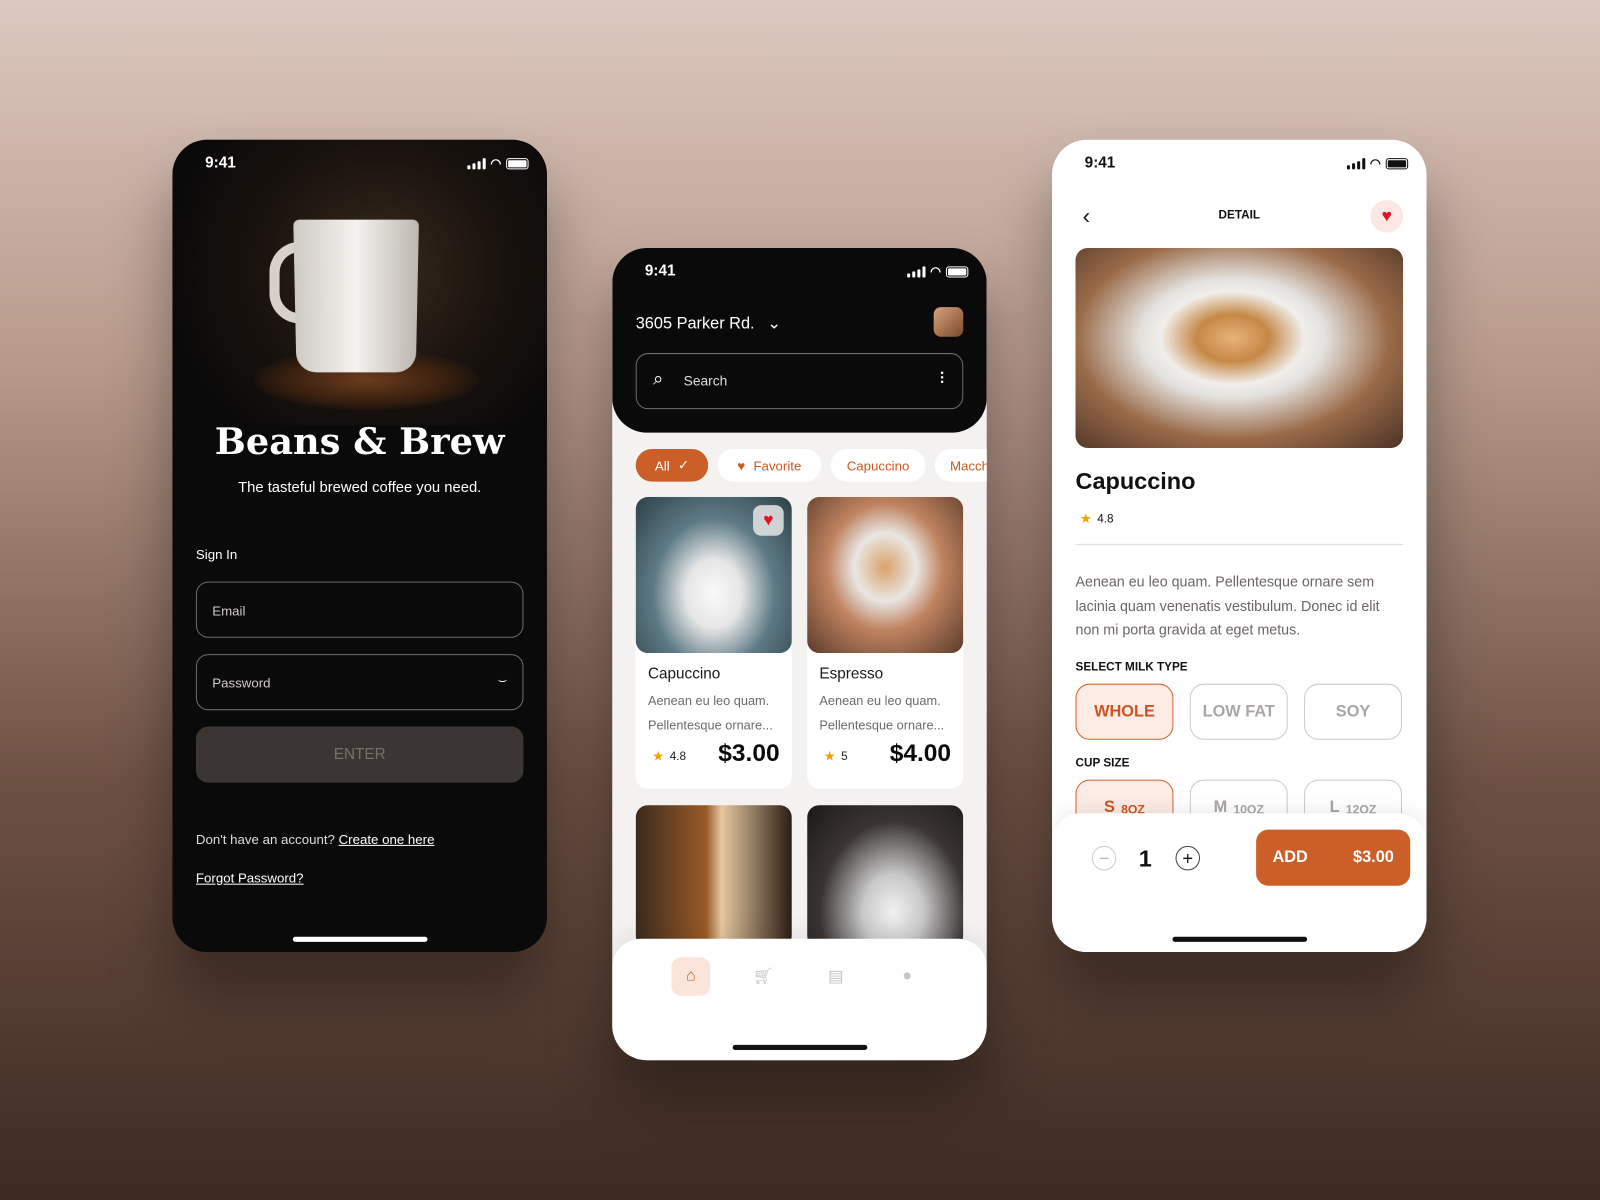 This screenshot has height=1200, width=1600. I want to click on search-placeholder: Search, so click(705, 381).